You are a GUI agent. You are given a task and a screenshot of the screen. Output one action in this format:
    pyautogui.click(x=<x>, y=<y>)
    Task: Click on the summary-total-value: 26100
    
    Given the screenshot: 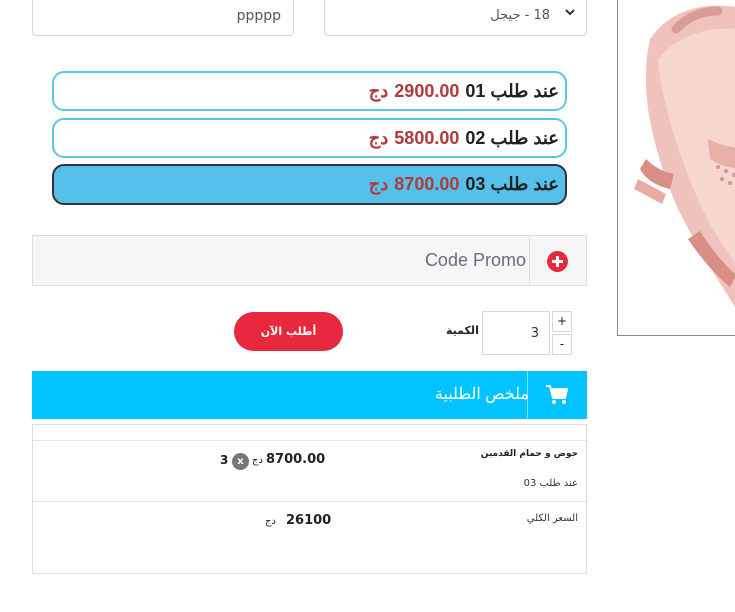 What is the action you would take?
    pyautogui.click(x=309, y=520)
    